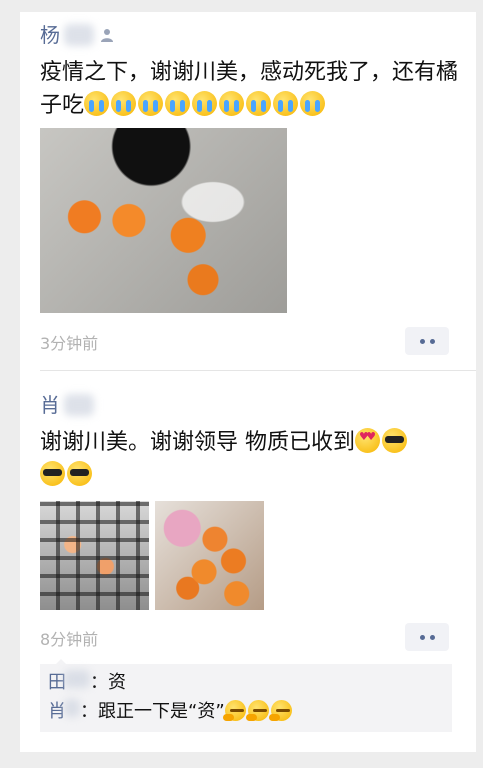  What do you see at coordinates (250, 35) in the screenshot?
I see `author-name: 杨` at bounding box center [250, 35].